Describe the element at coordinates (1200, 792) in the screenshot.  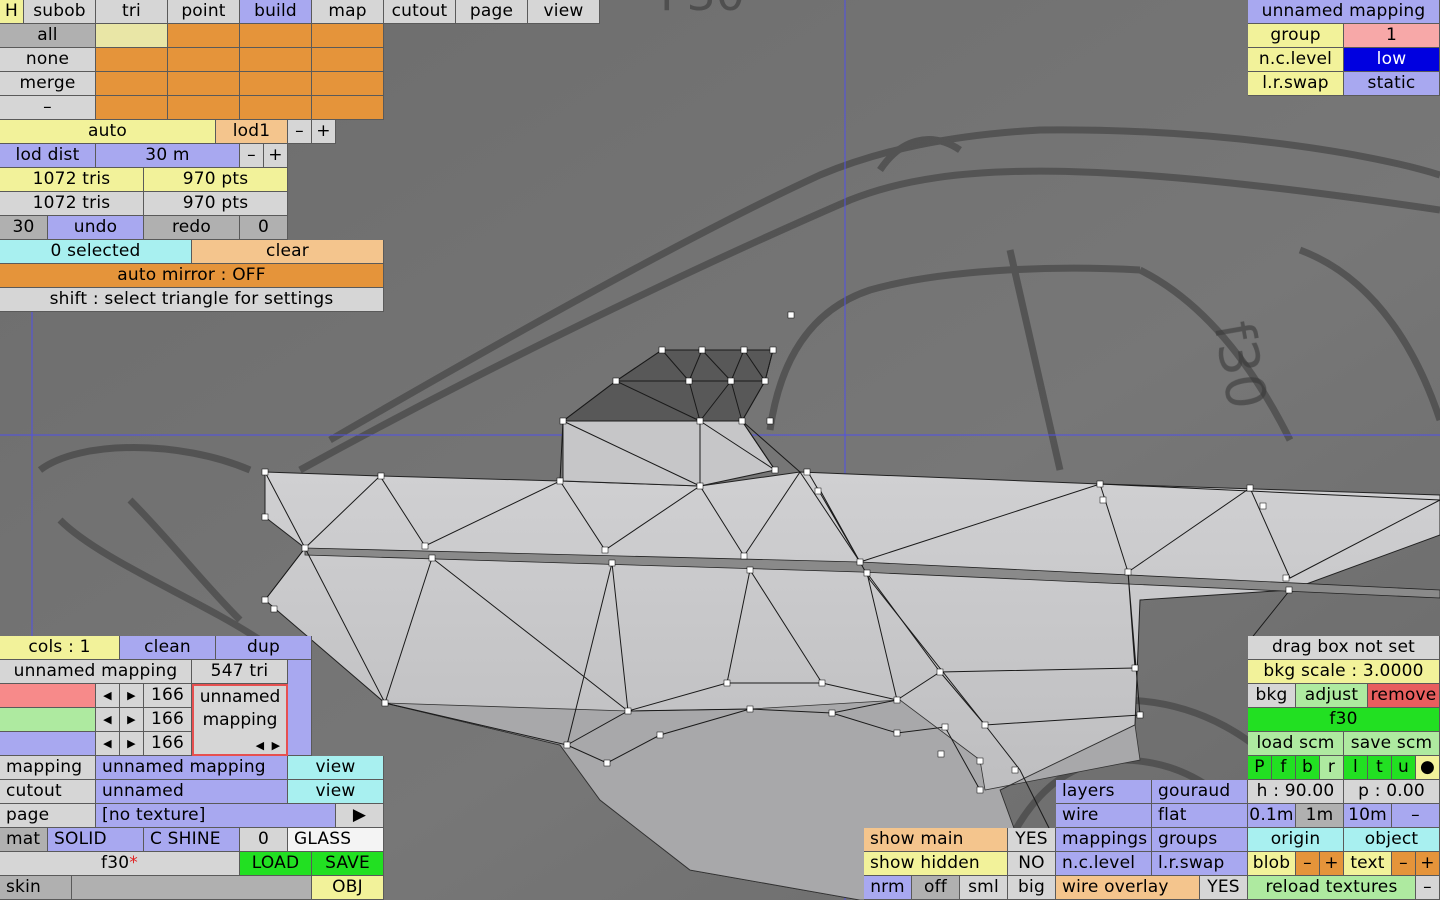
I see `gouraud-button: gouraud` at that location.